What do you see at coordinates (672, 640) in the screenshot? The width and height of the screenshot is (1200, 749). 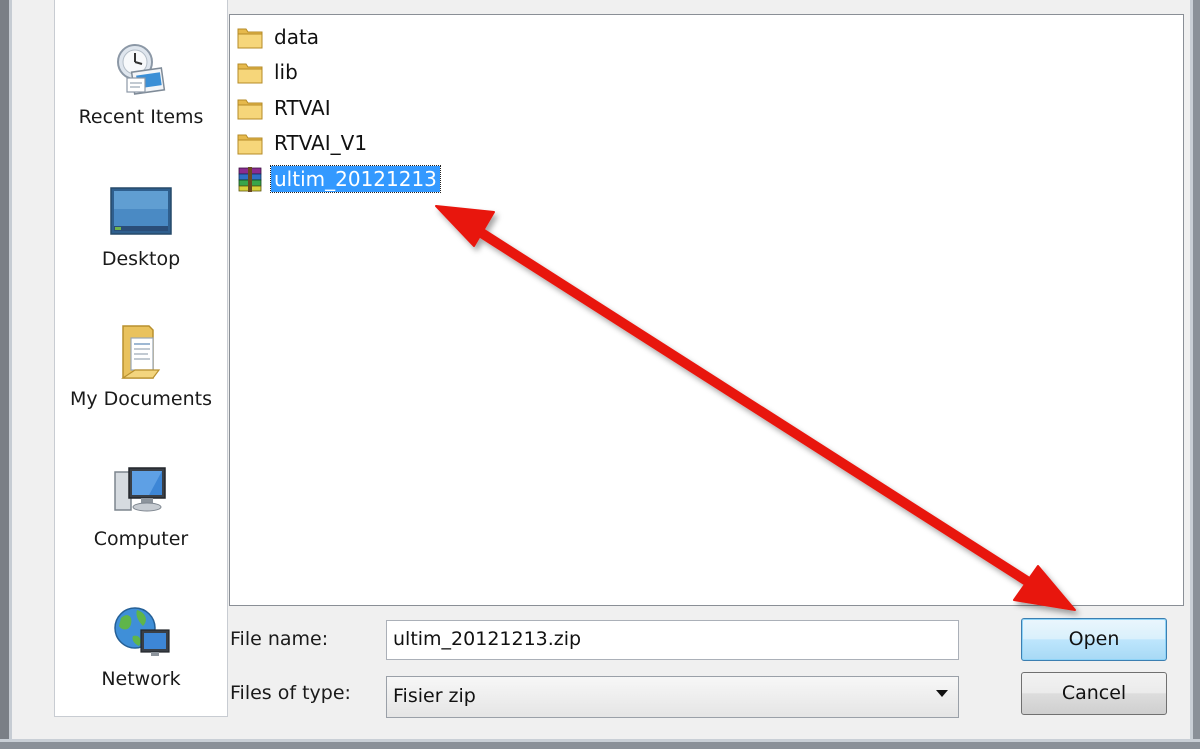 I see `file-name-input: ultim_20121213.zip` at bounding box center [672, 640].